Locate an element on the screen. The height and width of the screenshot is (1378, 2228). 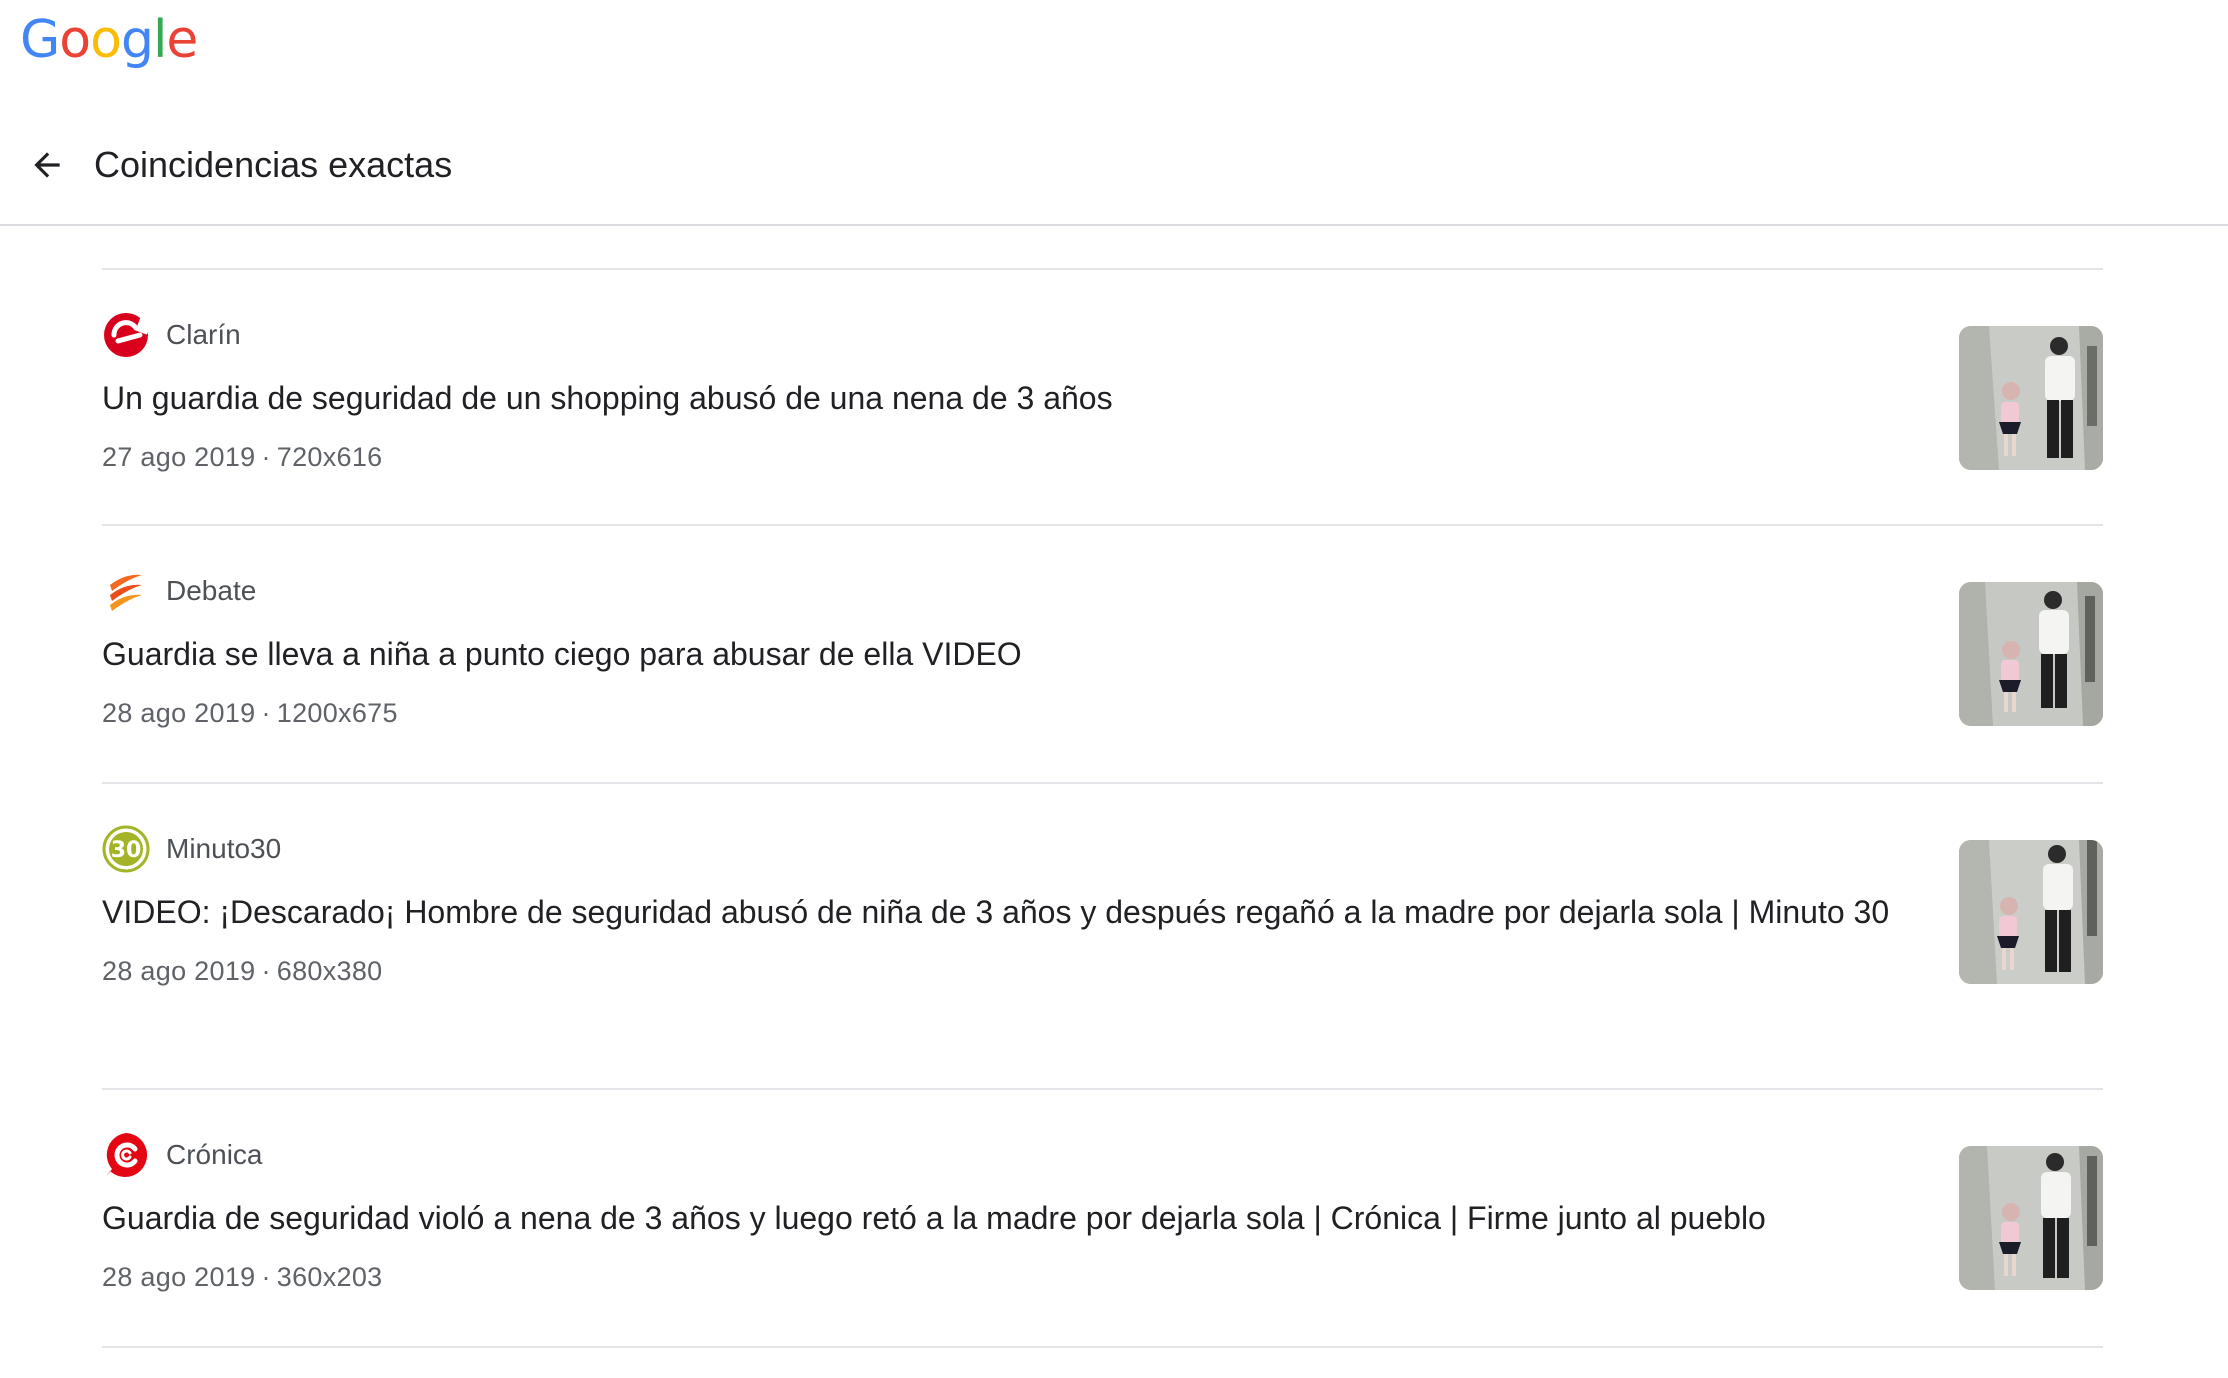
result-meta: 27 ago 2019 · 720x616 is located at coordinates (997, 457).